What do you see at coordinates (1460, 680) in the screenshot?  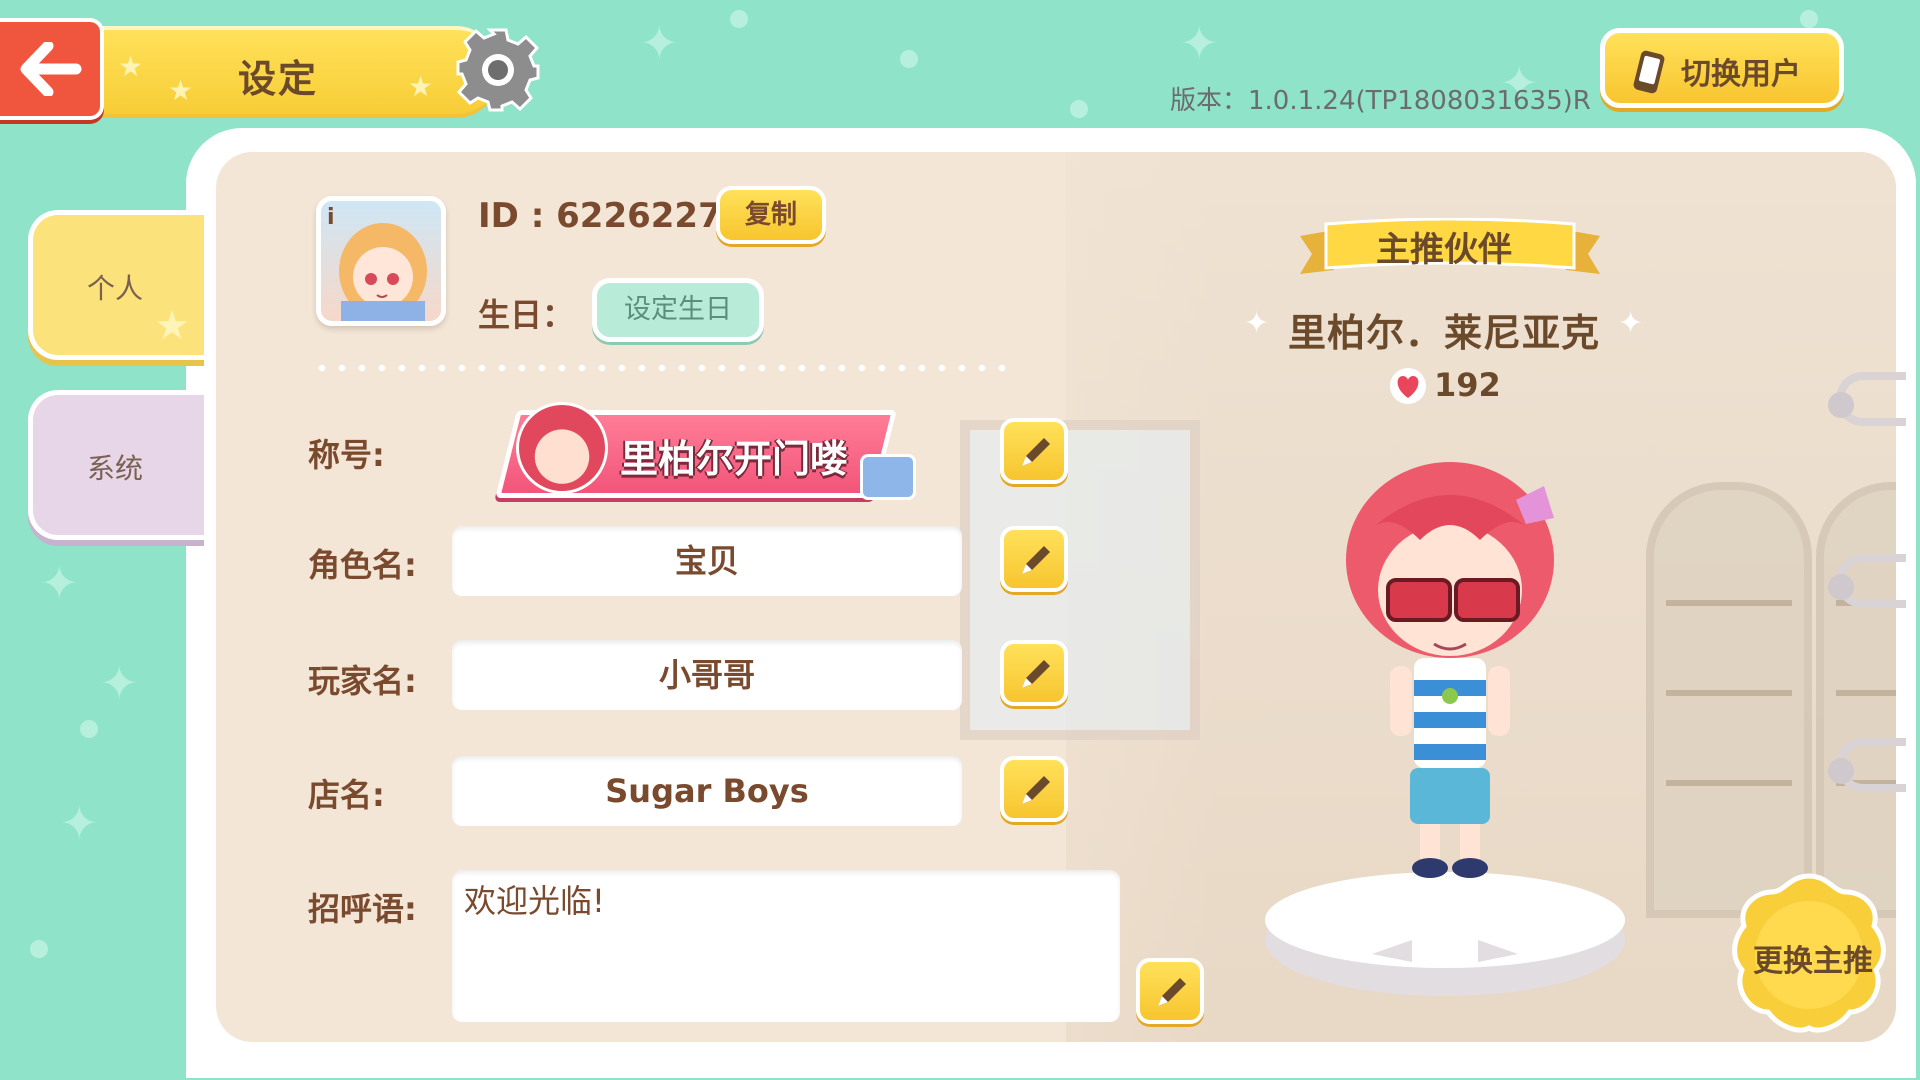 I see `partner-character` at bounding box center [1460, 680].